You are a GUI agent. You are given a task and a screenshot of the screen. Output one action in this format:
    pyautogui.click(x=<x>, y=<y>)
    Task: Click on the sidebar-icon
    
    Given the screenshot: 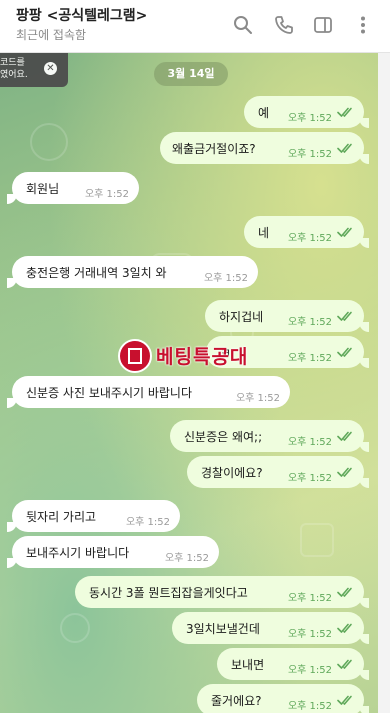 What is the action you would take?
    pyautogui.click(x=323, y=25)
    